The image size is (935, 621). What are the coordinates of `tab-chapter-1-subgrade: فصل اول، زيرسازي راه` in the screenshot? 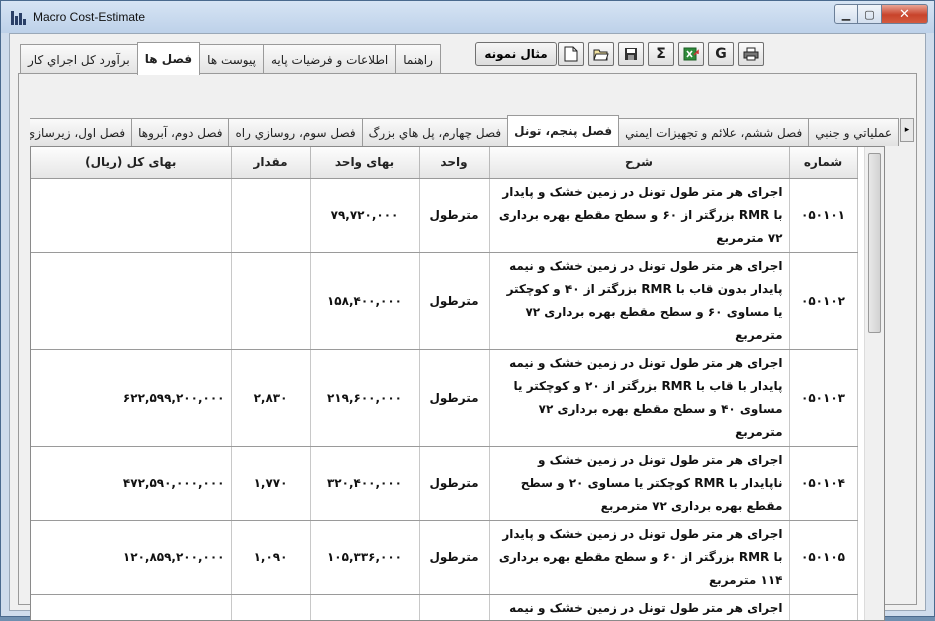 It's located at (81, 132).